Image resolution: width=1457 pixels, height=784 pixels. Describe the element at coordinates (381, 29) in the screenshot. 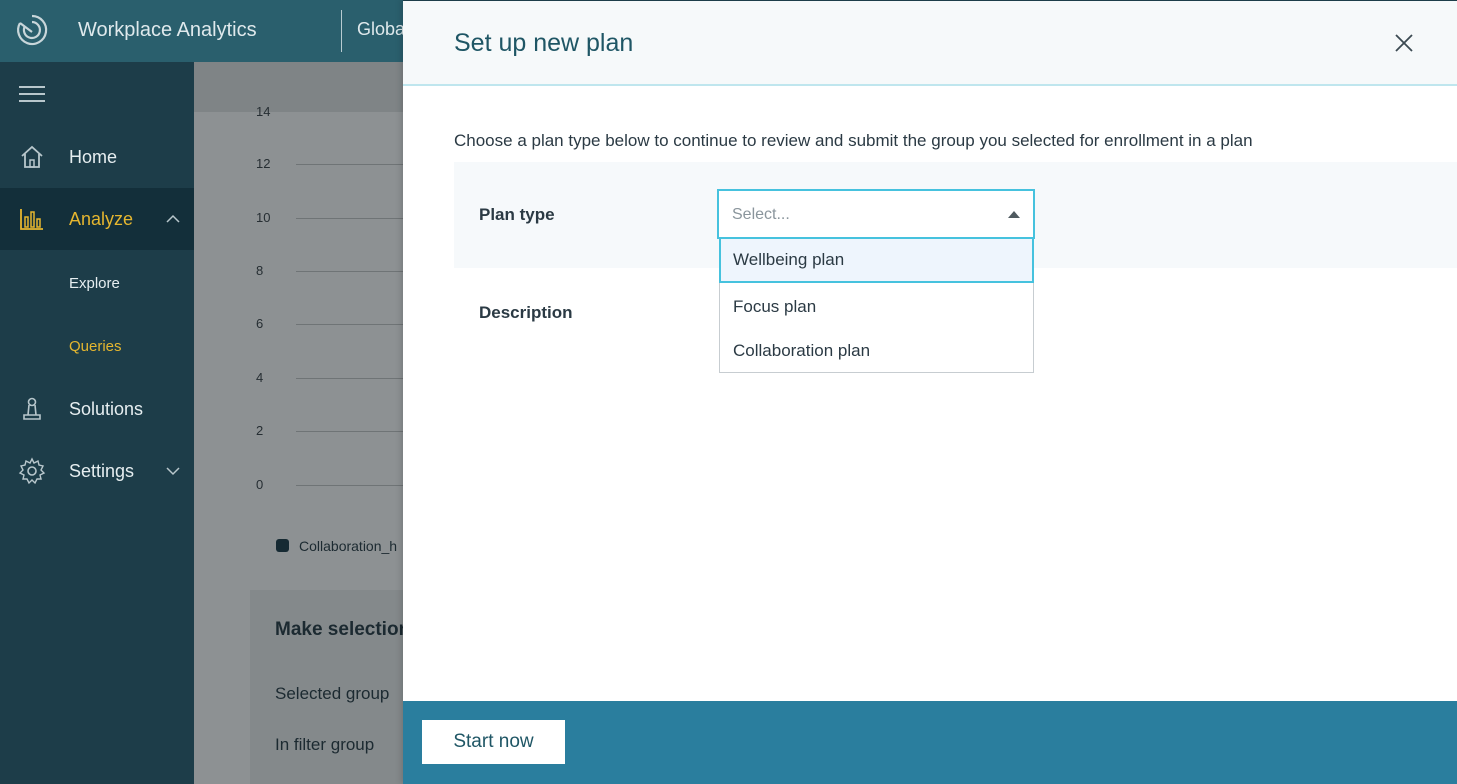

I see `scope-selector: Globa` at that location.